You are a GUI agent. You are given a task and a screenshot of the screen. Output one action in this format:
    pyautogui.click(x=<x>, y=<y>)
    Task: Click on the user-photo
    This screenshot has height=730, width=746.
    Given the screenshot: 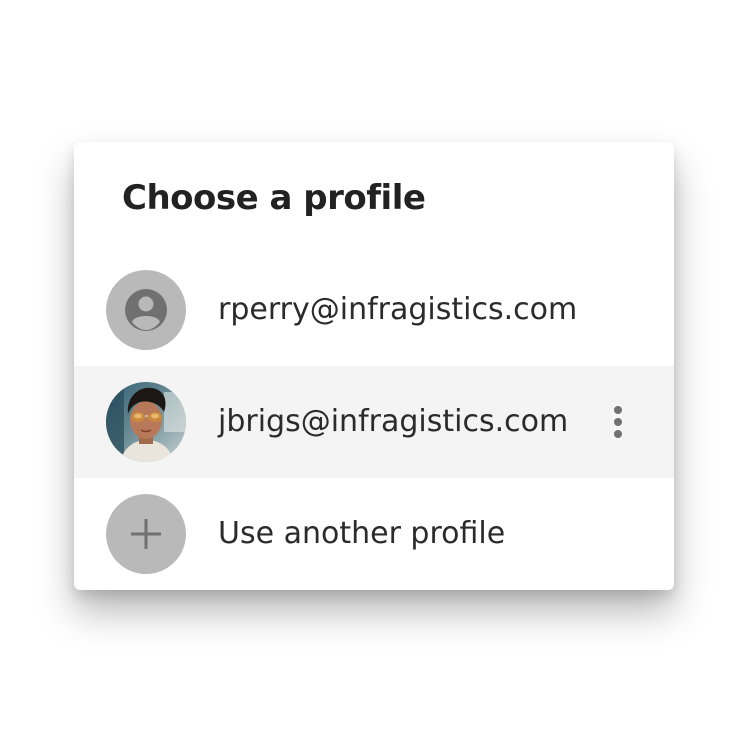 What is the action you would take?
    pyautogui.click(x=146, y=422)
    